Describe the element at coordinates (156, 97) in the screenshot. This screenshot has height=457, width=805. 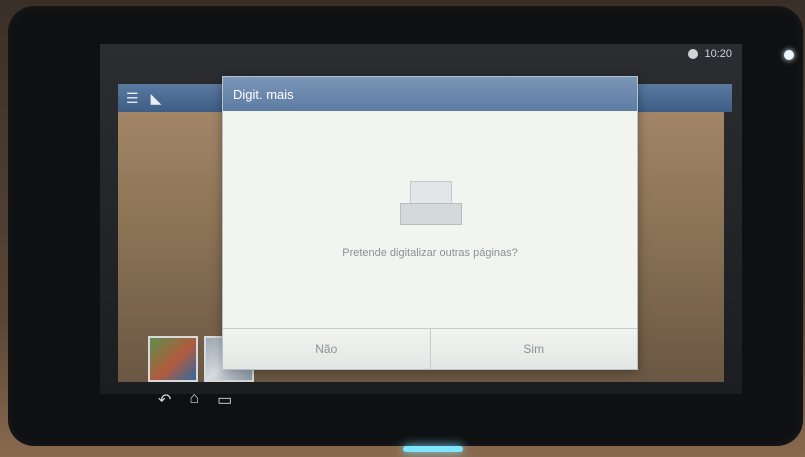
I see `app-icon: ◣` at that location.